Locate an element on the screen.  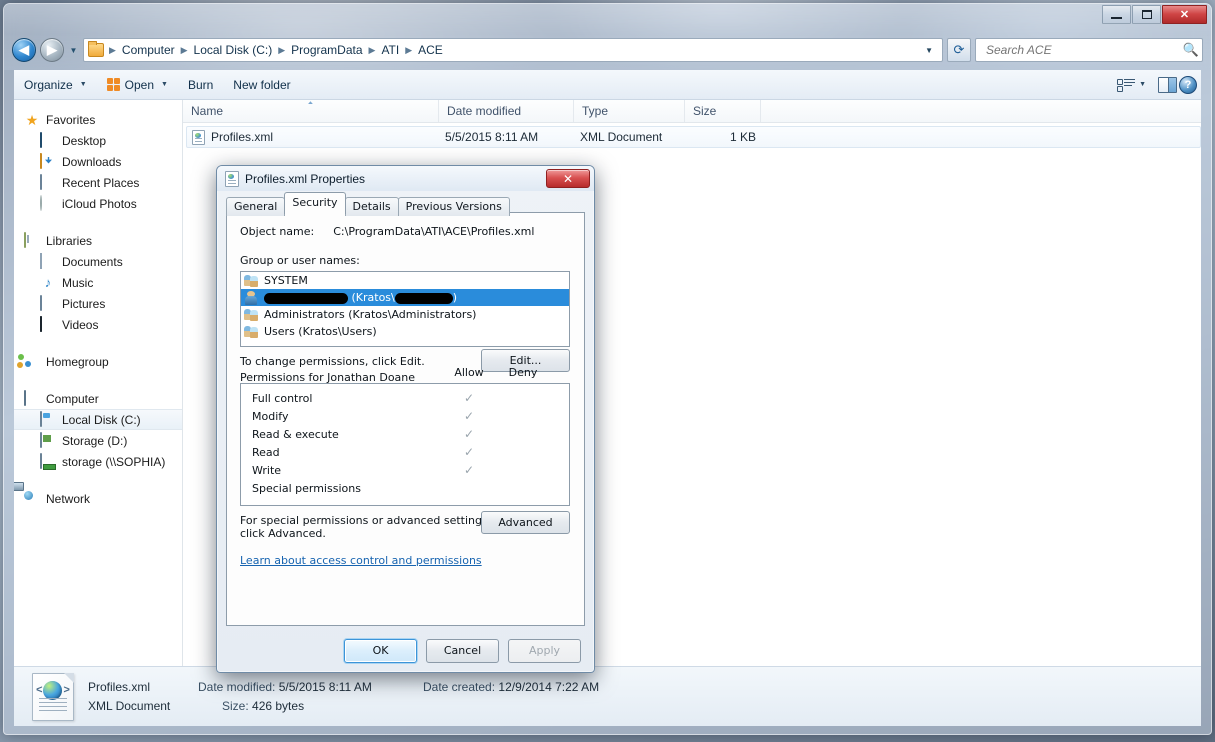
tab-previous-versions: Previous Versions is located at coordinates (453, 206).